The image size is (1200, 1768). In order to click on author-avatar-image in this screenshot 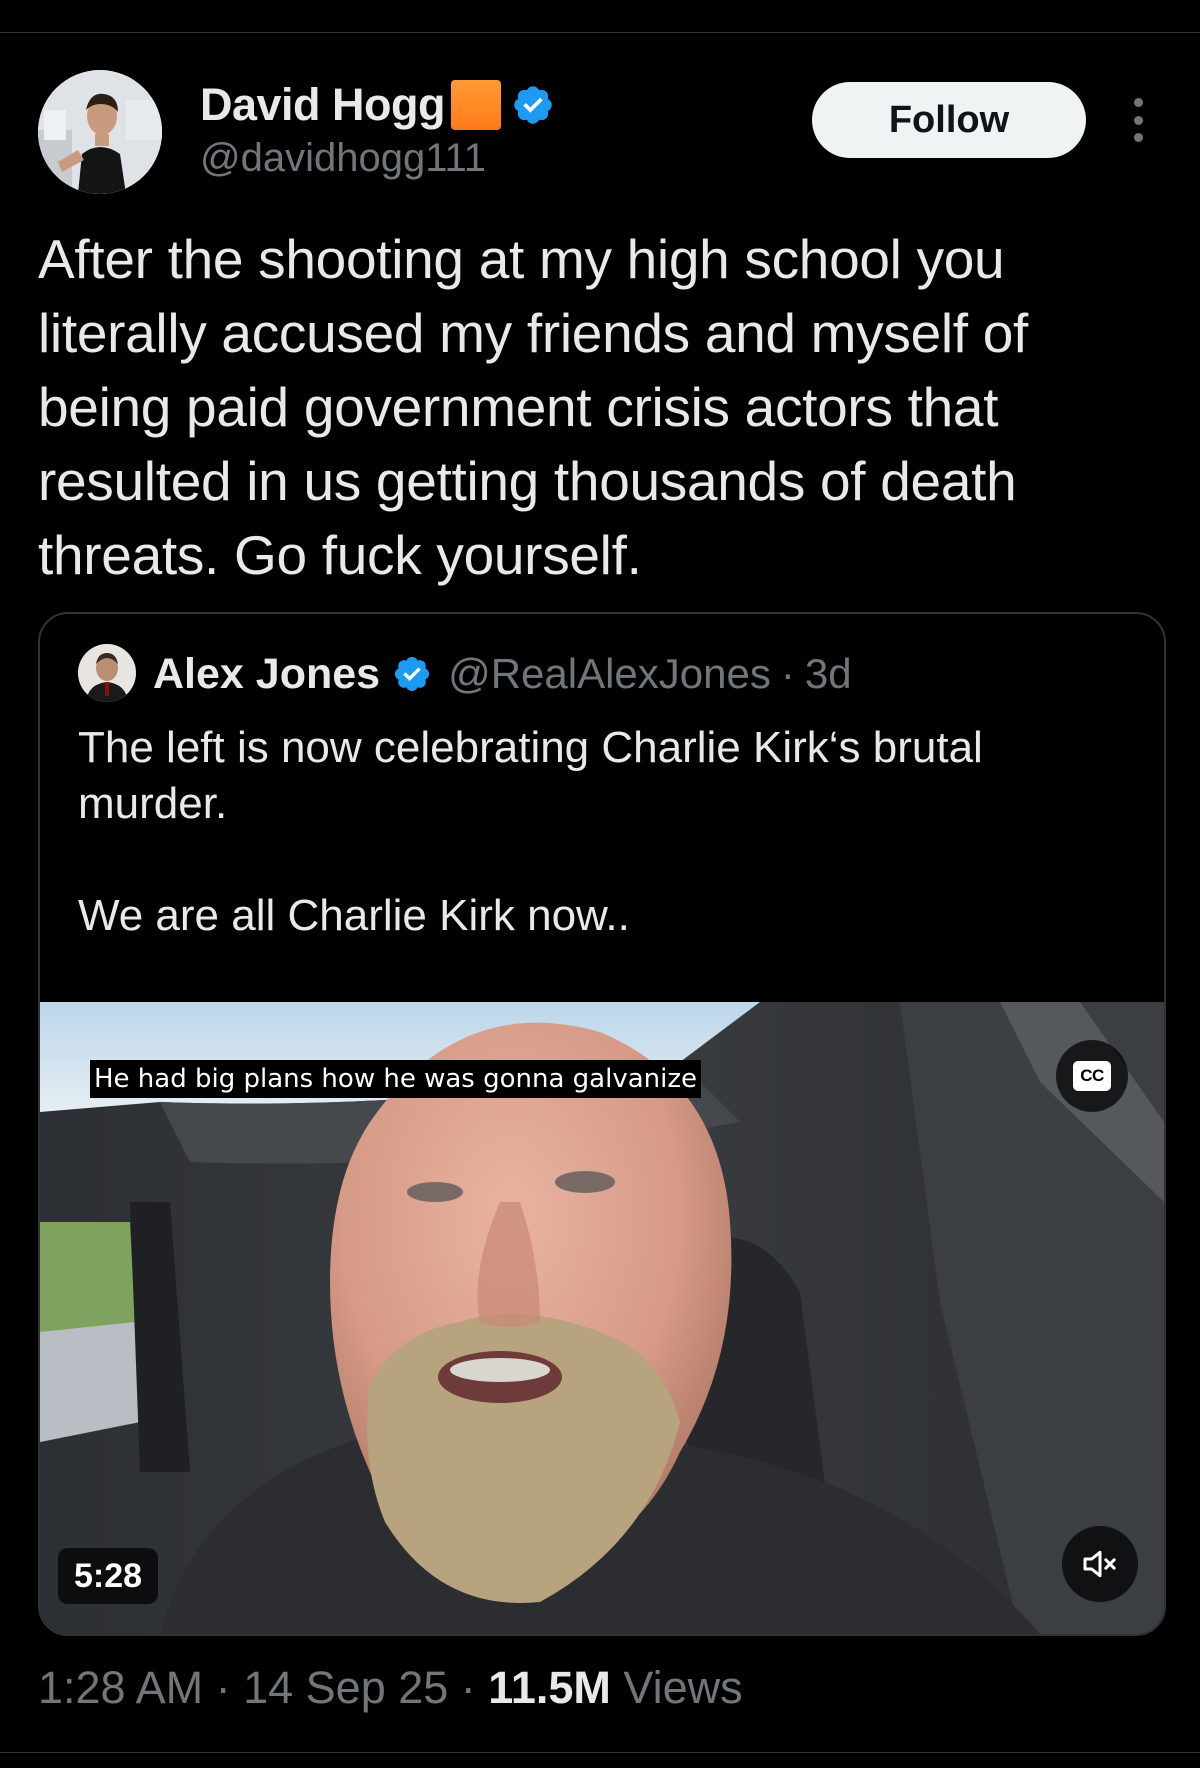, I will do `click(100, 132)`.